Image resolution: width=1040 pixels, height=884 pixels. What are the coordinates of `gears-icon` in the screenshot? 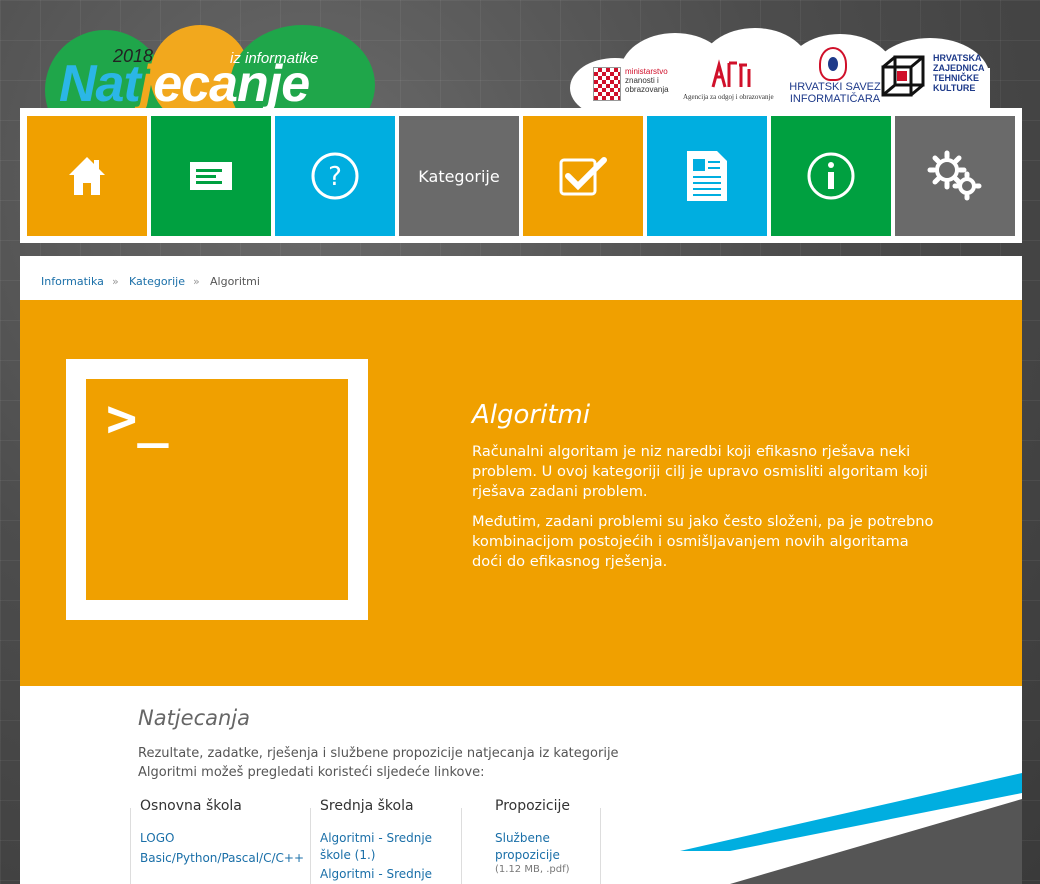 It's located at (954, 175).